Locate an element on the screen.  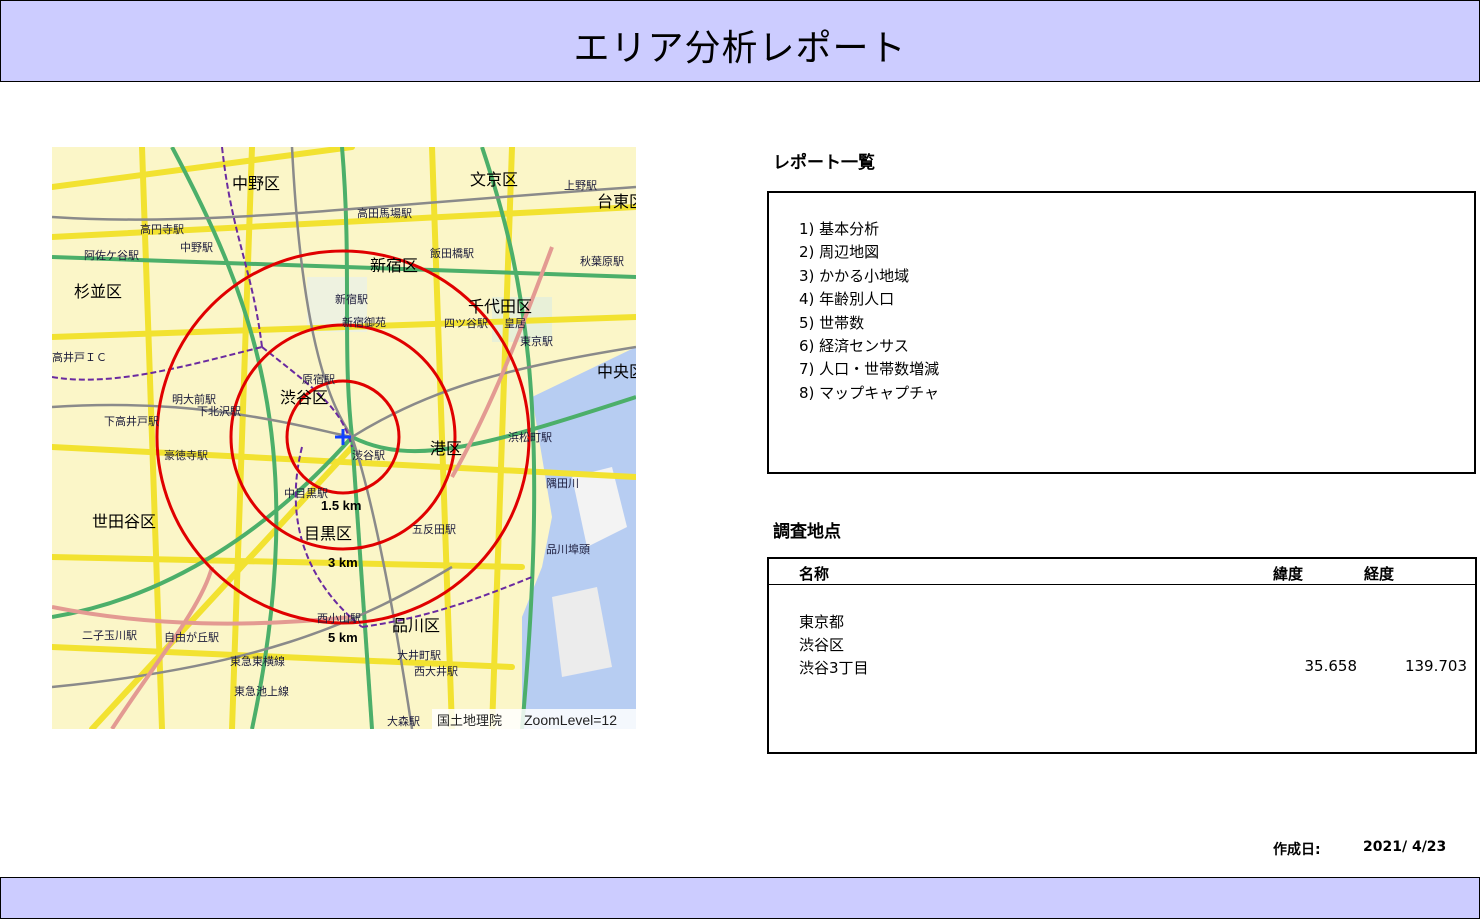
label-nishiooi-station: 西大井駅 is located at coordinates (436, 671).